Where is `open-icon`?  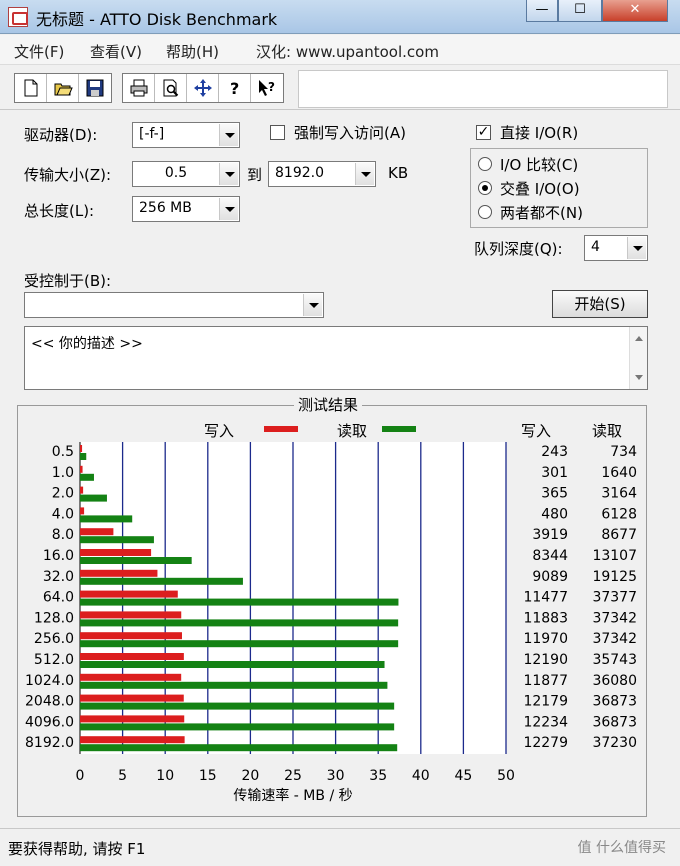 open-icon is located at coordinates (63, 88).